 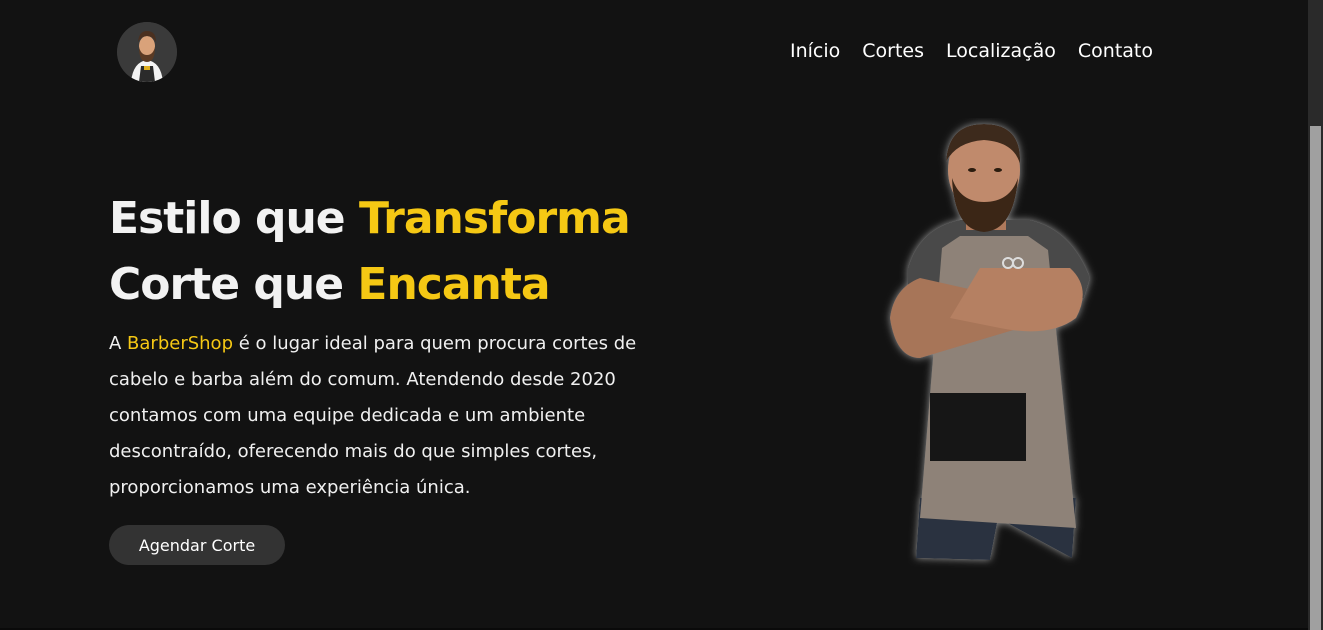 I want to click on hero-title-line1-text: Estilo que, so click(x=234, y=218).